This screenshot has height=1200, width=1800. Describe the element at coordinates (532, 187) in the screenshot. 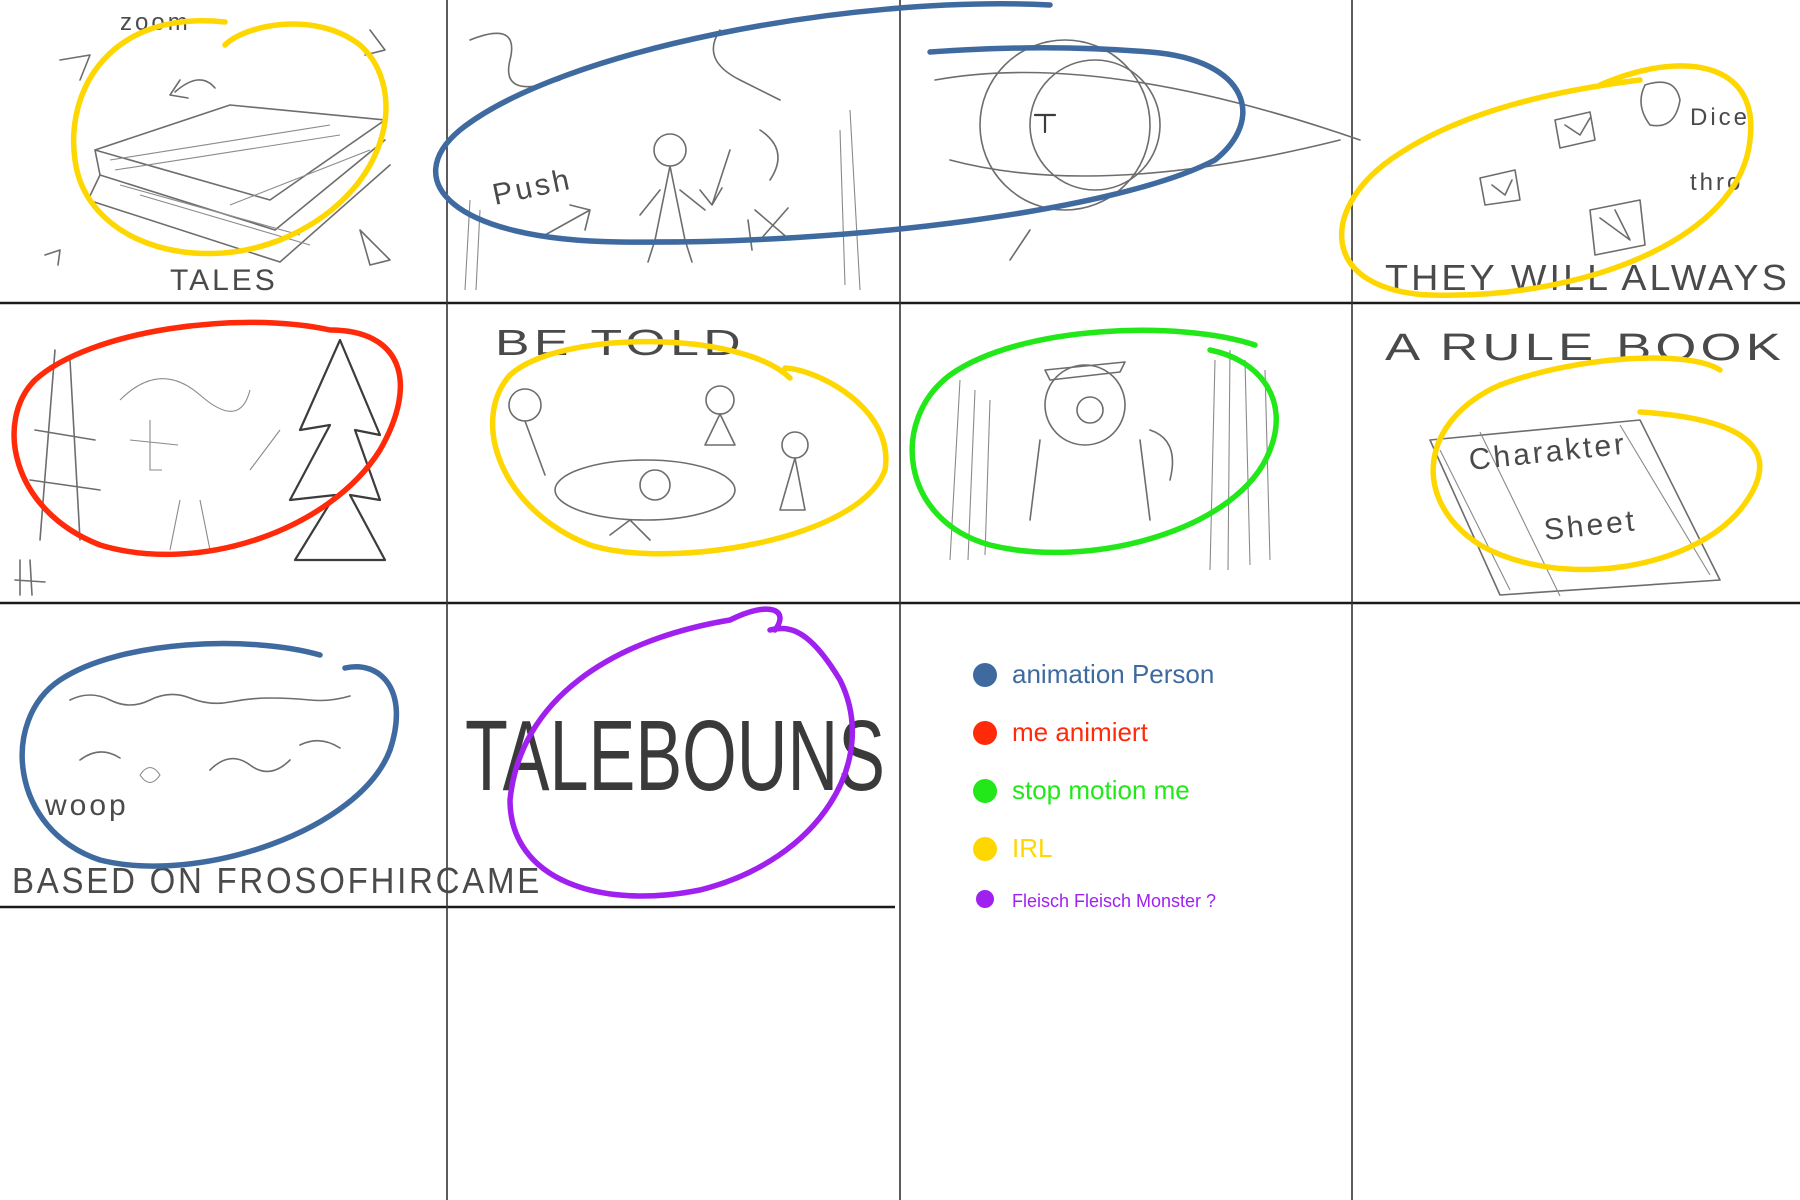

I see `panel-note: Push` at that location.